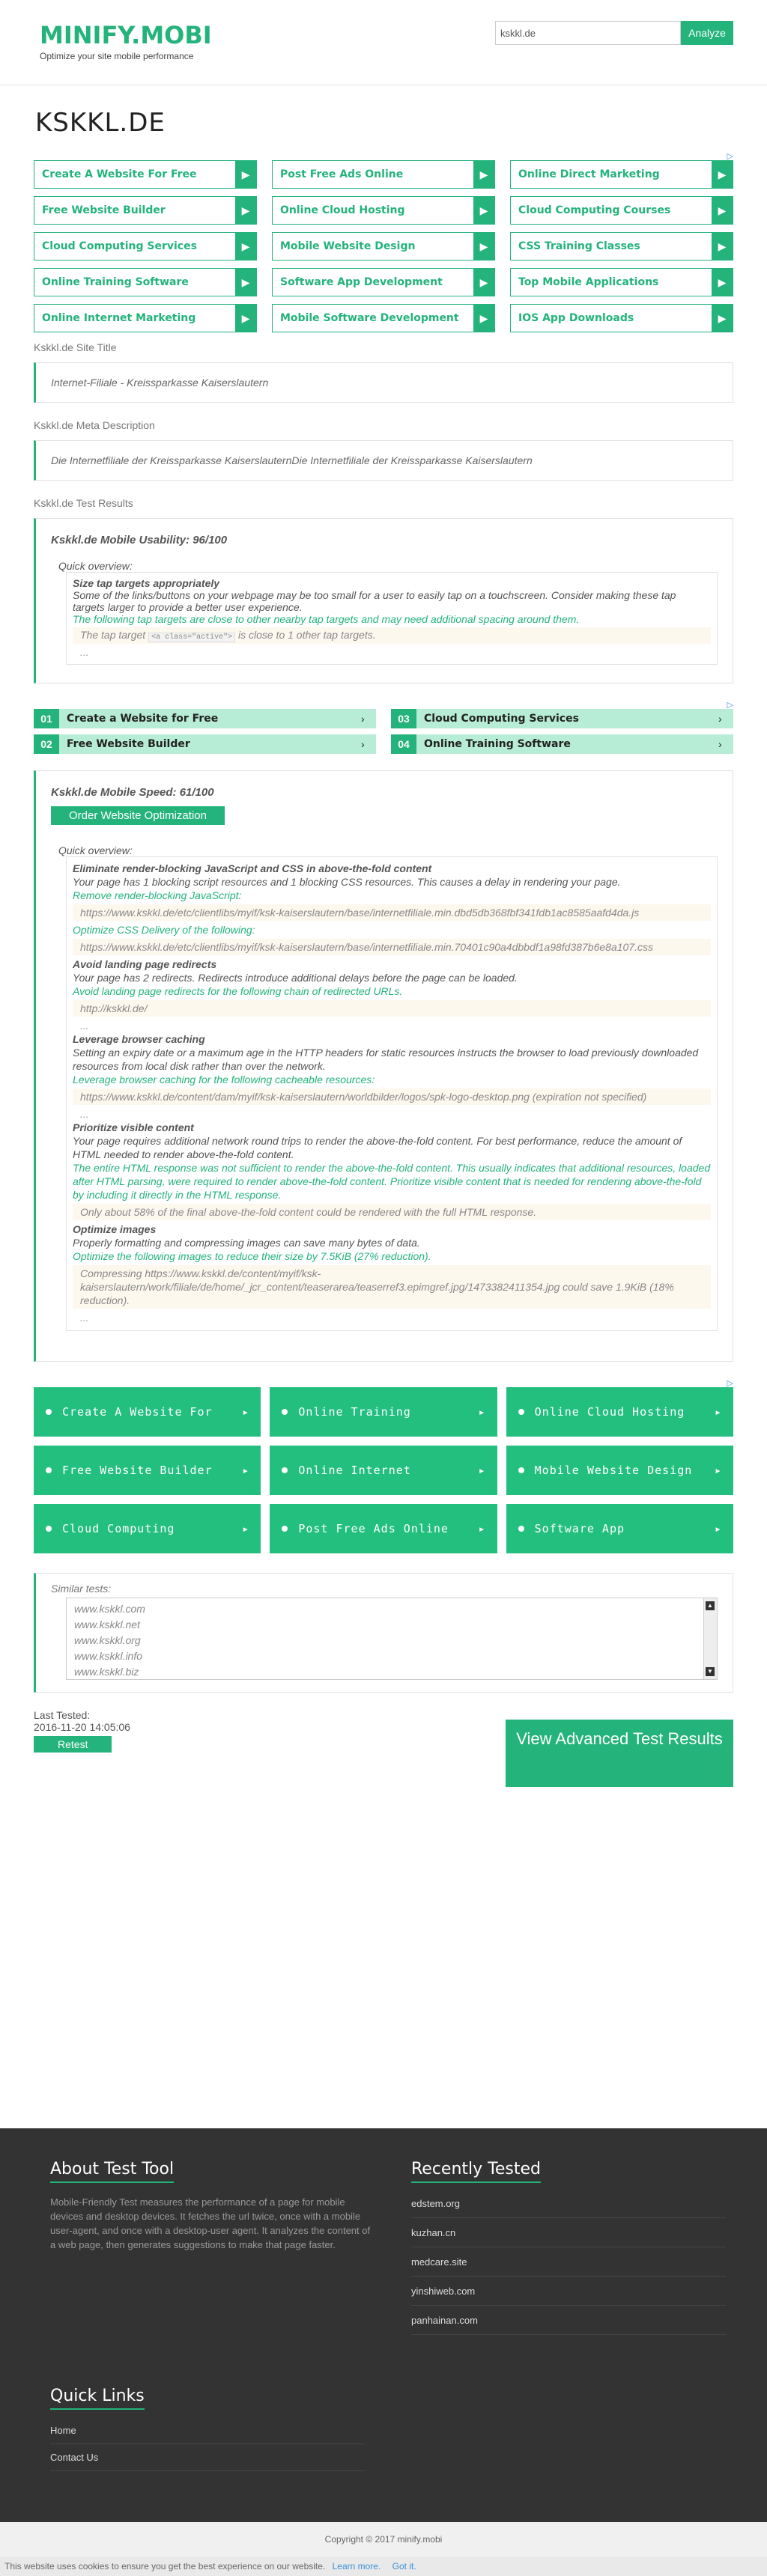  What do you see at coordinates (619, 1470) in the screenshot?
I see `ad-tile: Mobile Website Design ▸` at bounding box center [619, 1470].